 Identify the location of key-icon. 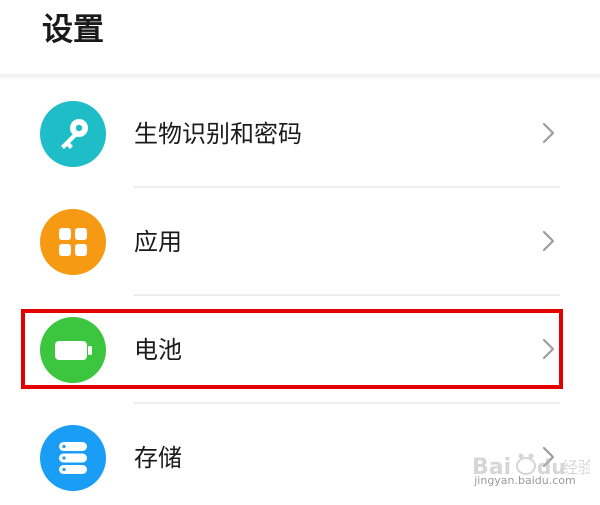
(73, 134).